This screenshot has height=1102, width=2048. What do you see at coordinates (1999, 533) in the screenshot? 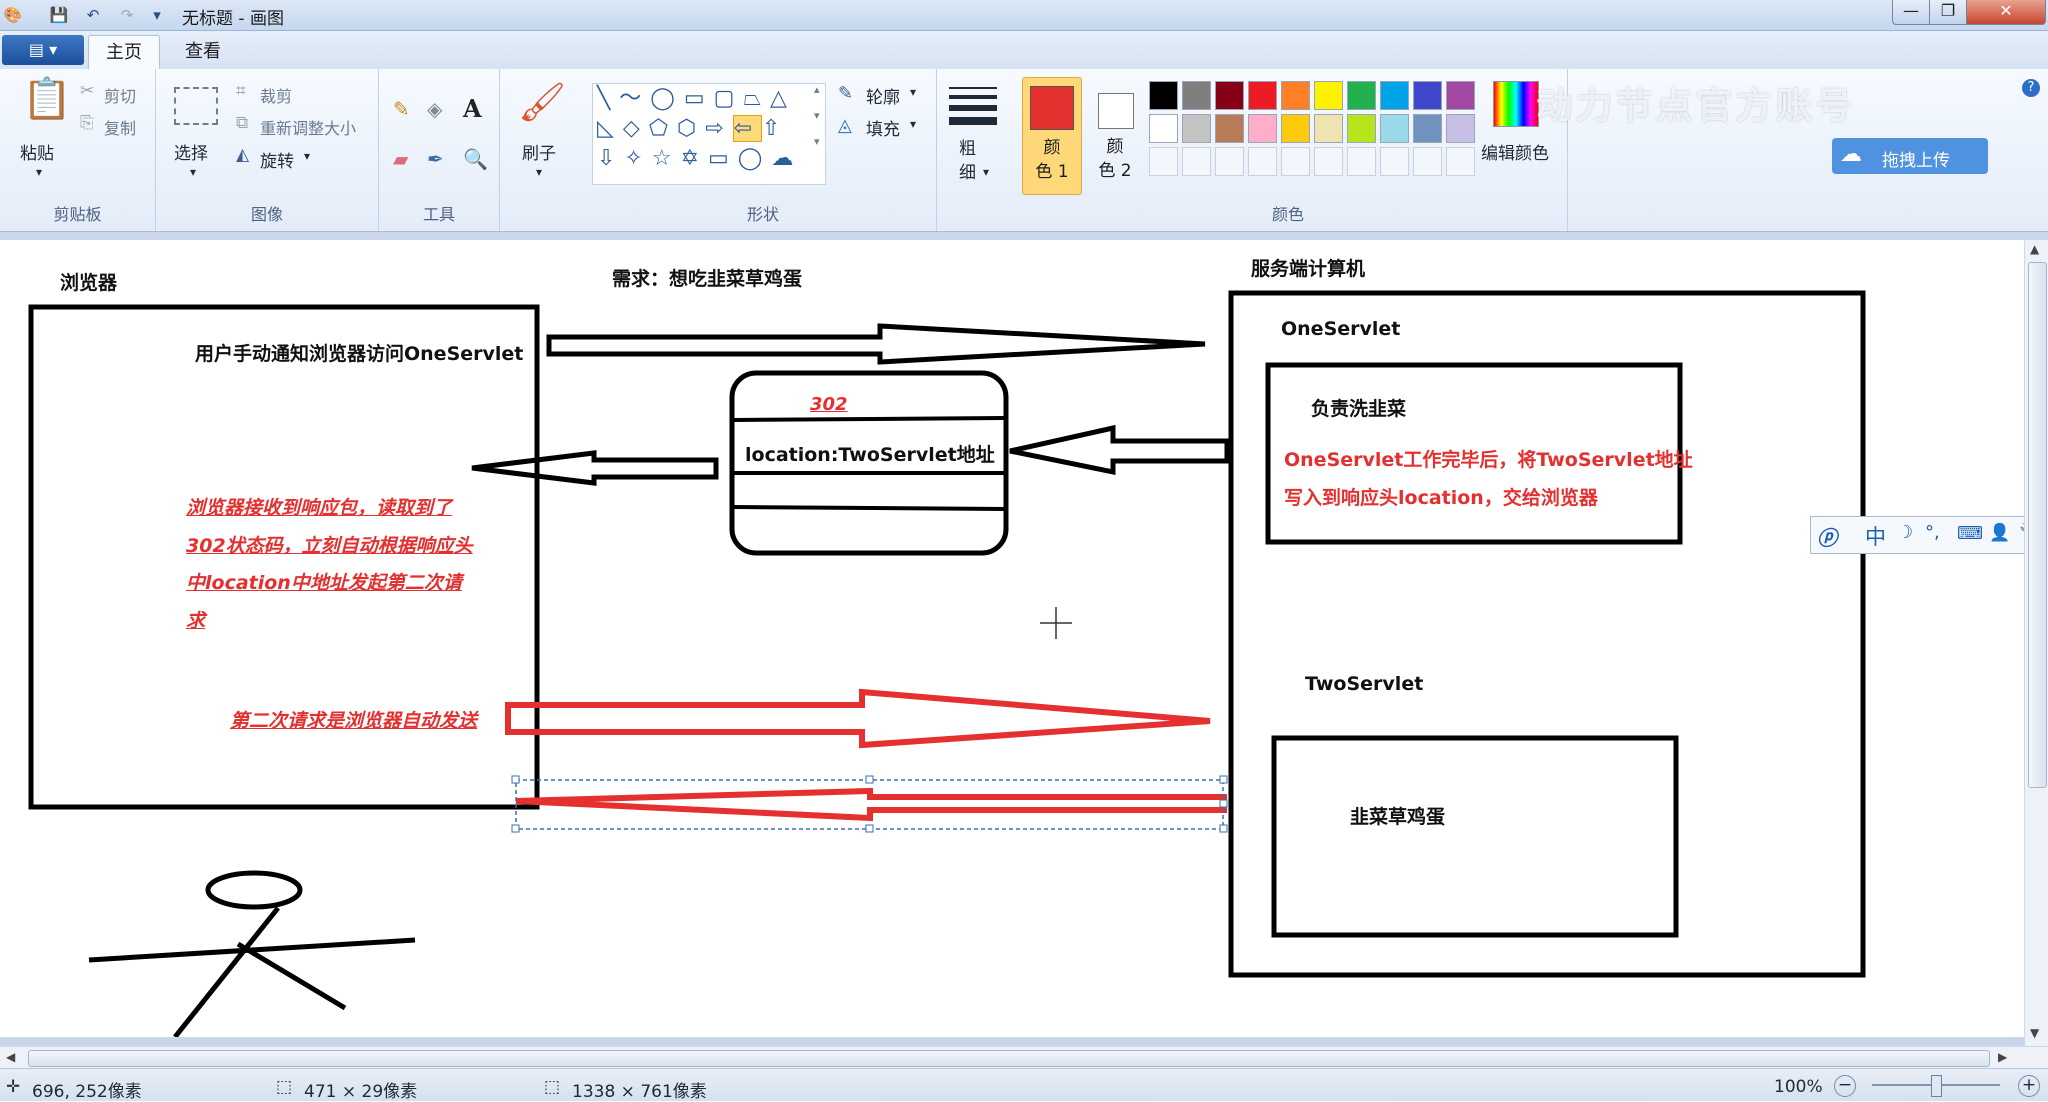
I see `ime-user-icon: 👤` at bounding box center [1999, 533].